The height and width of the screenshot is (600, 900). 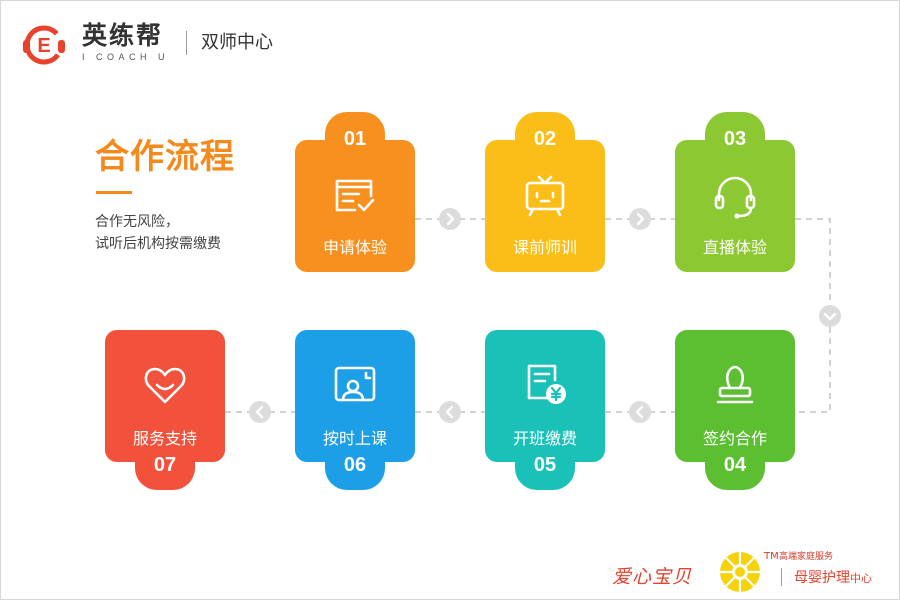 I want to click on step-label: 服务支持, so click(x=164, y=438).